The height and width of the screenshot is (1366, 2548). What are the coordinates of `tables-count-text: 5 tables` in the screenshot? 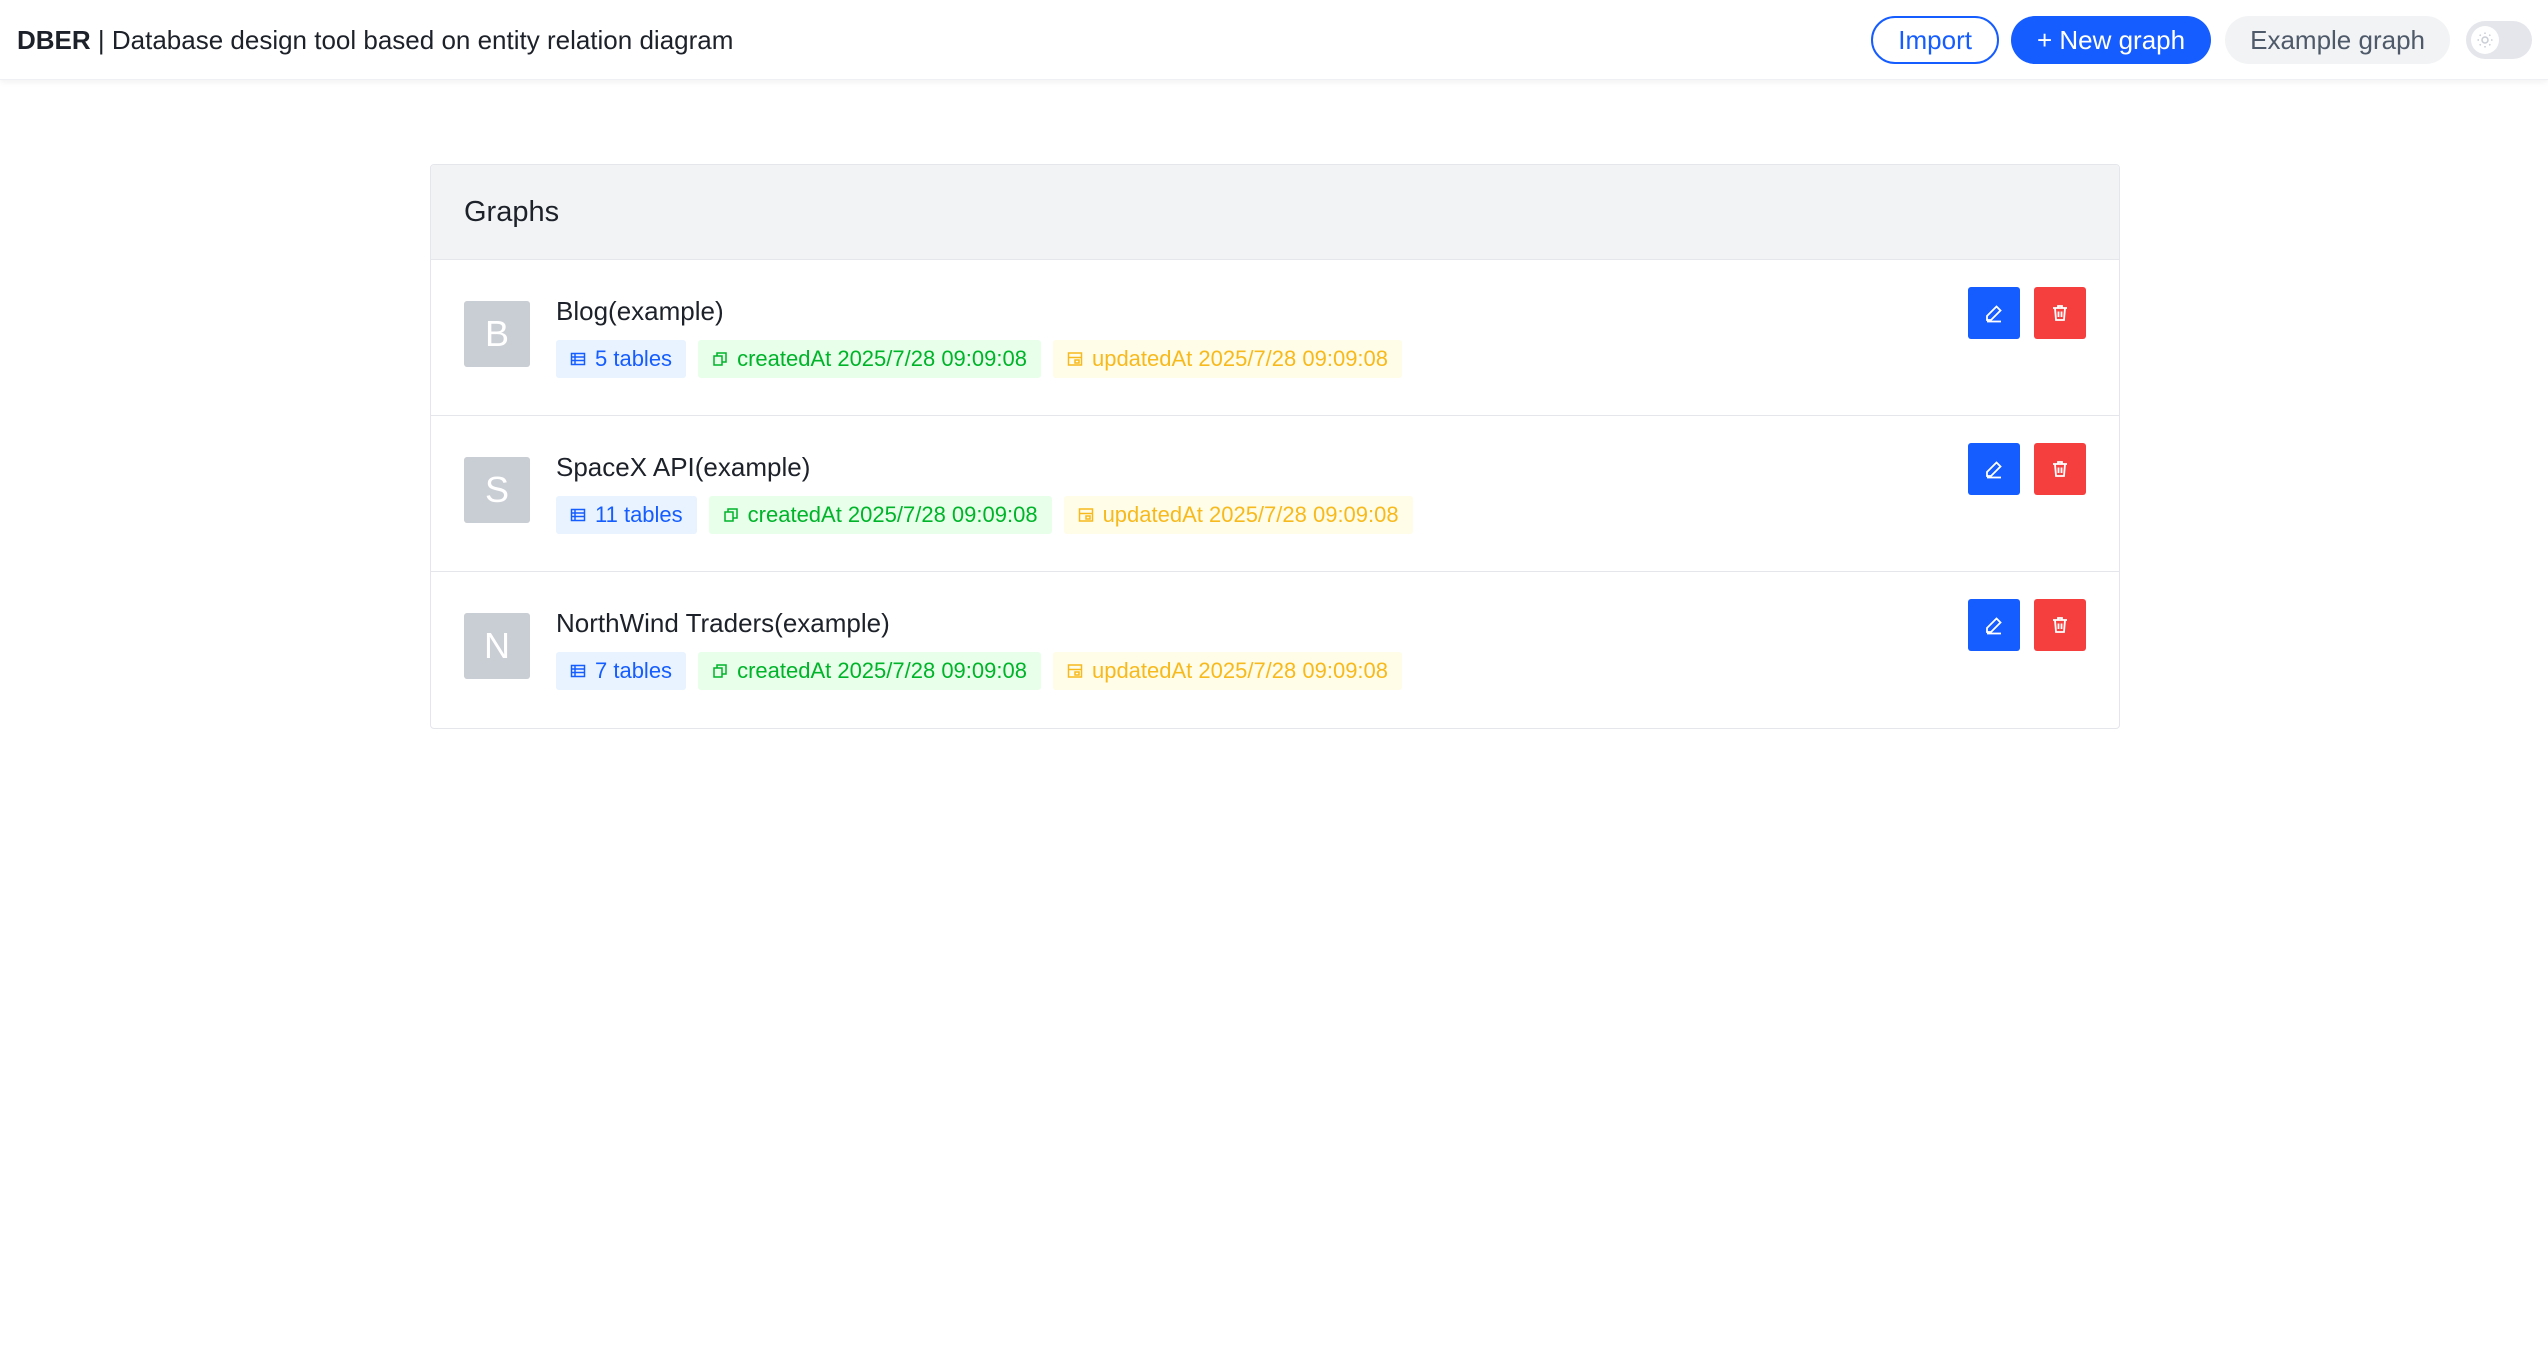 It's located at (634, 358).